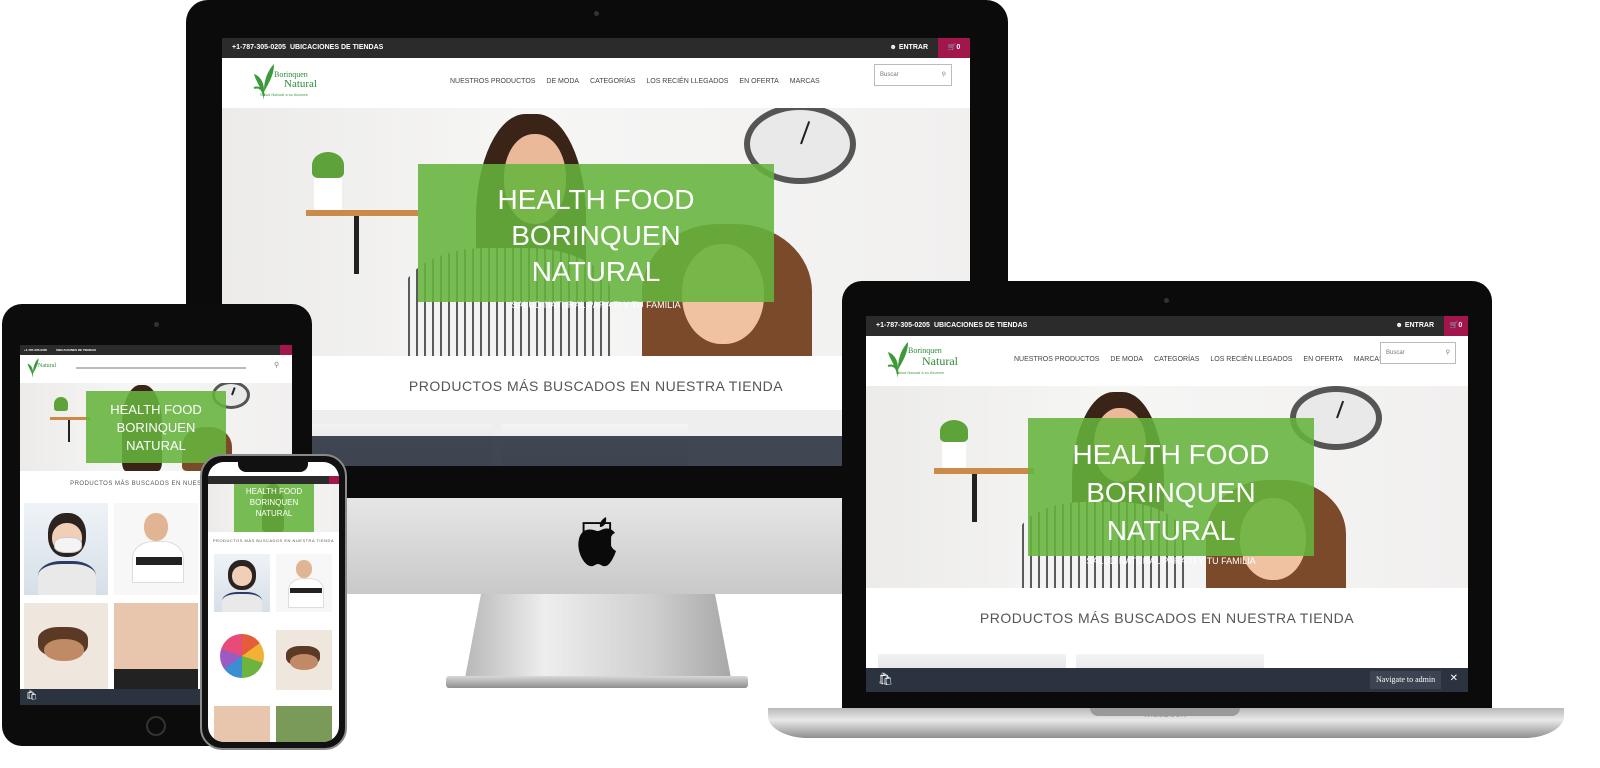  Describe the element at coordinates (273, 480) in the screenshot. I see `top-bar` at that location.